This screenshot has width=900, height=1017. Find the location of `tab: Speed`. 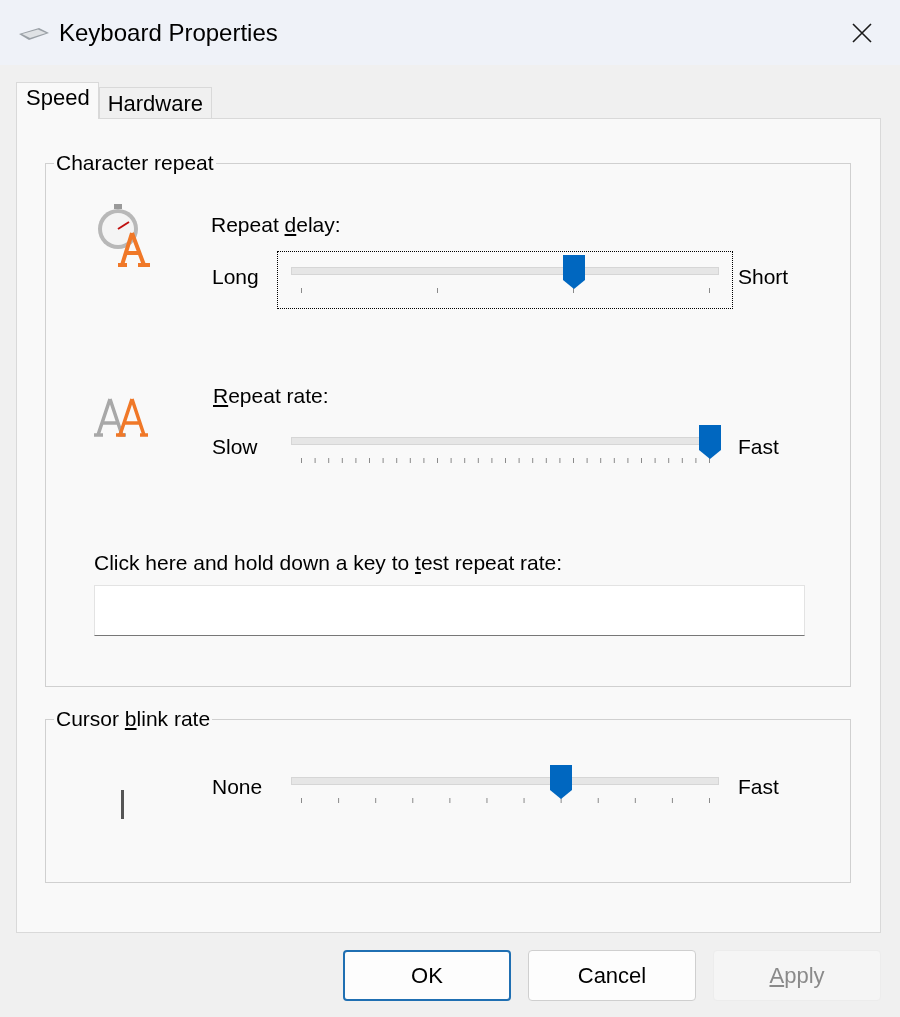

tab: Speed is located at coordinates (57, 100).